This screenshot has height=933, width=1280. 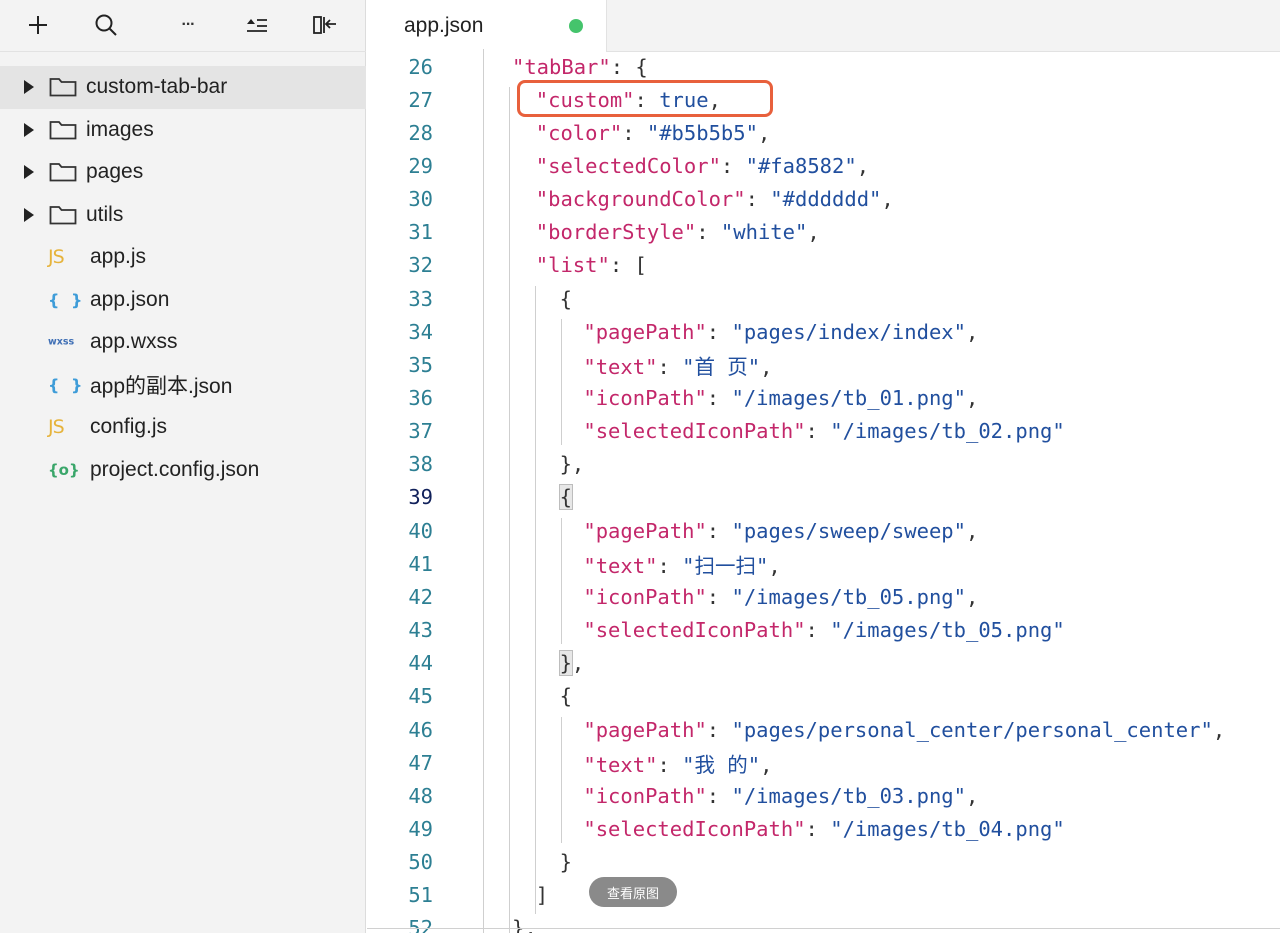 I want to click on code-line: 41 "text": "扫一扫",, so click(x=823, y=563).